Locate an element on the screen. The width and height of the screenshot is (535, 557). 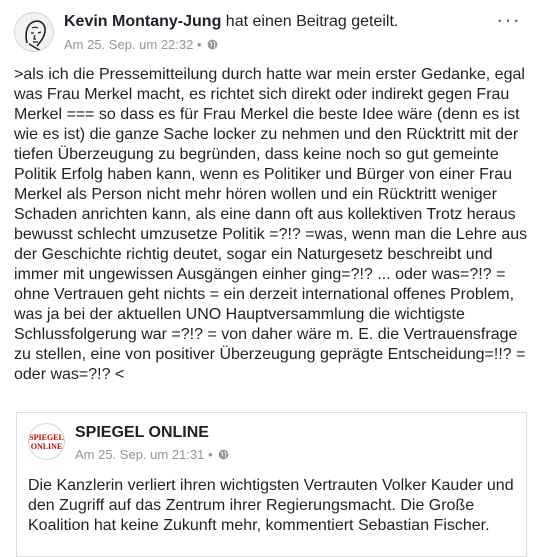
author-avatar is located at coordinates (34, 32).